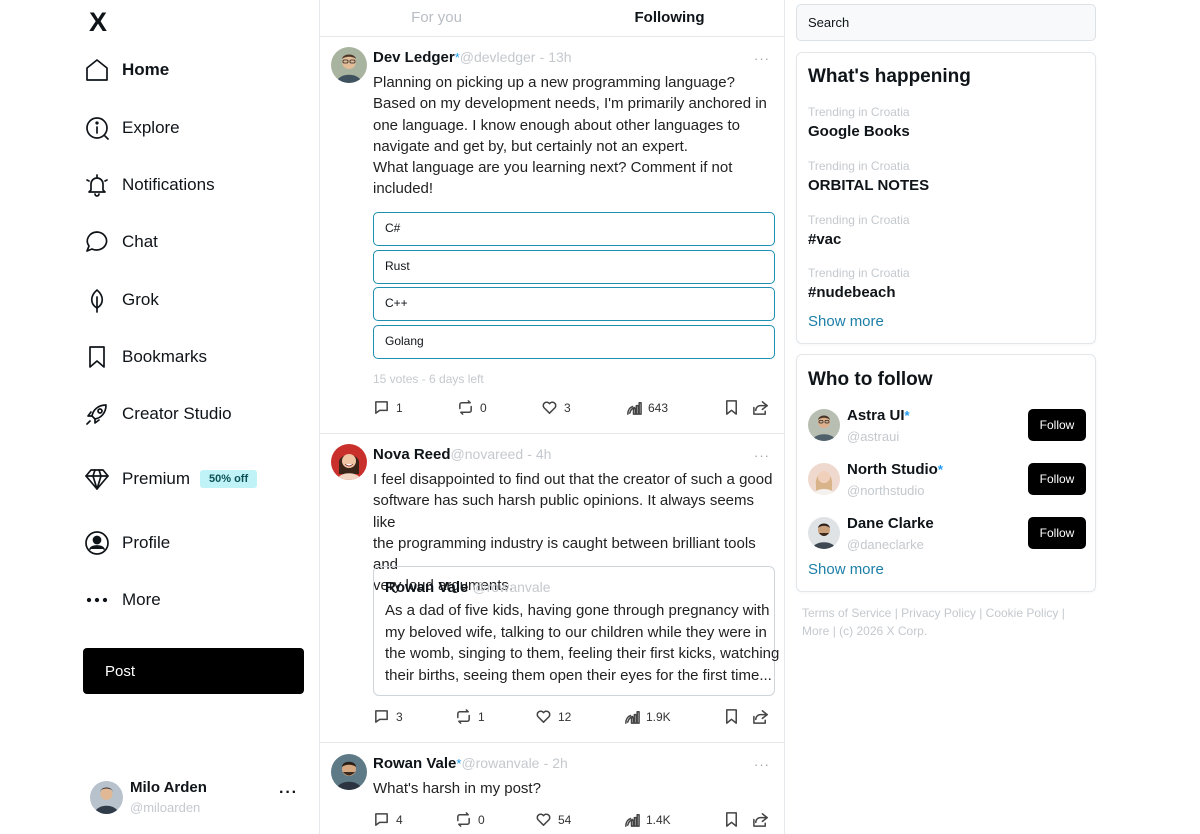  What do you see at coordinates (574, 229) in the screenshot?
I see `poll-option: C#` at bounding box center [574, 229].